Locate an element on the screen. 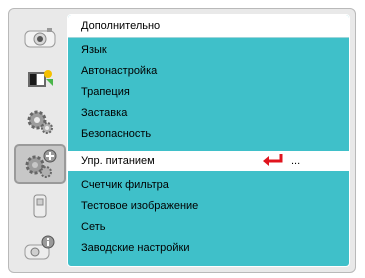  sidebar-item-information is located at coordinates (40, 248).